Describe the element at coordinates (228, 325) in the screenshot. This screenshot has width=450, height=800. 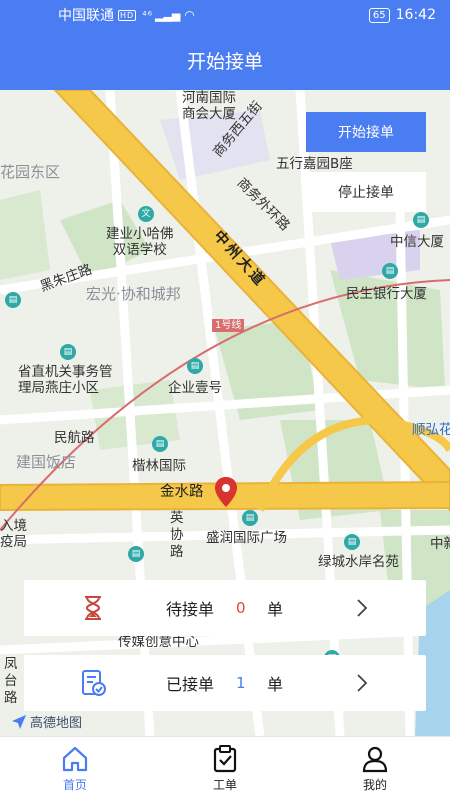
I see `map-label-line1: 1号线` at that location.